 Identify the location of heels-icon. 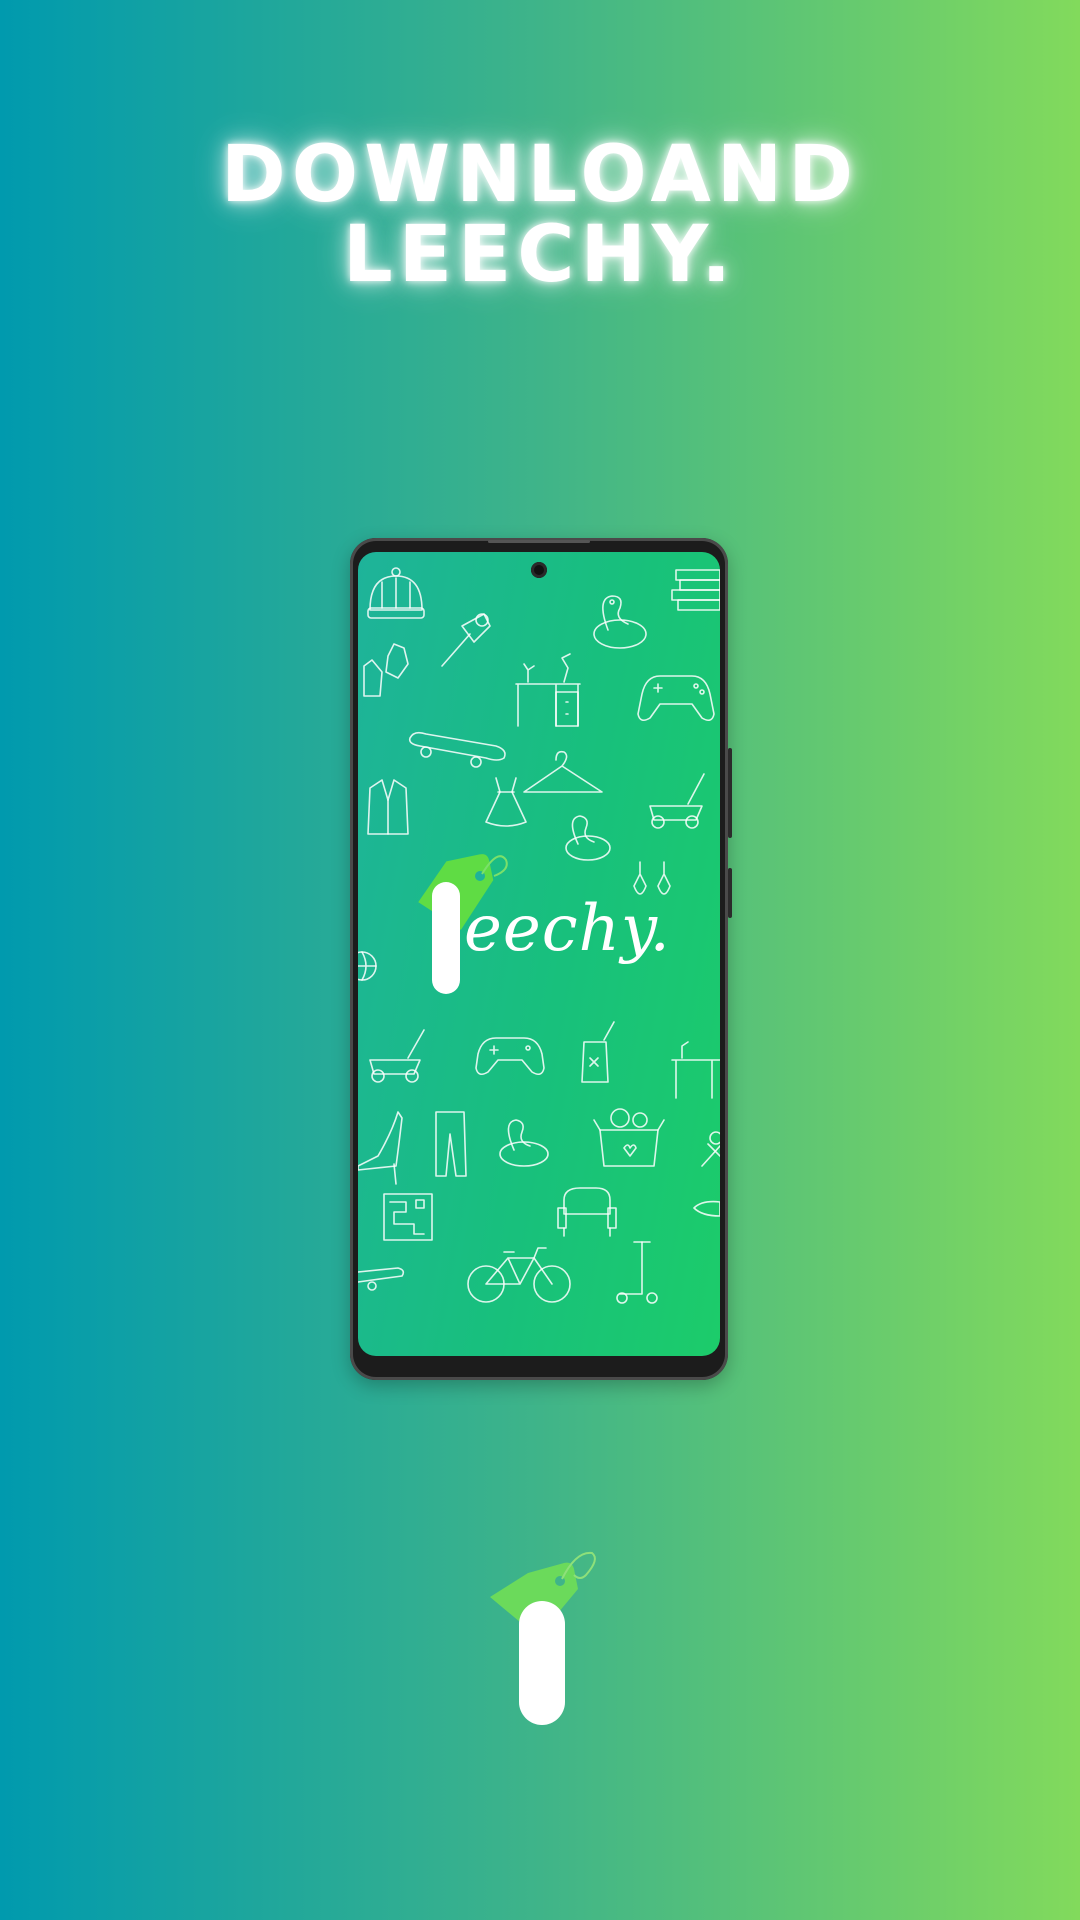
(380, 1148).